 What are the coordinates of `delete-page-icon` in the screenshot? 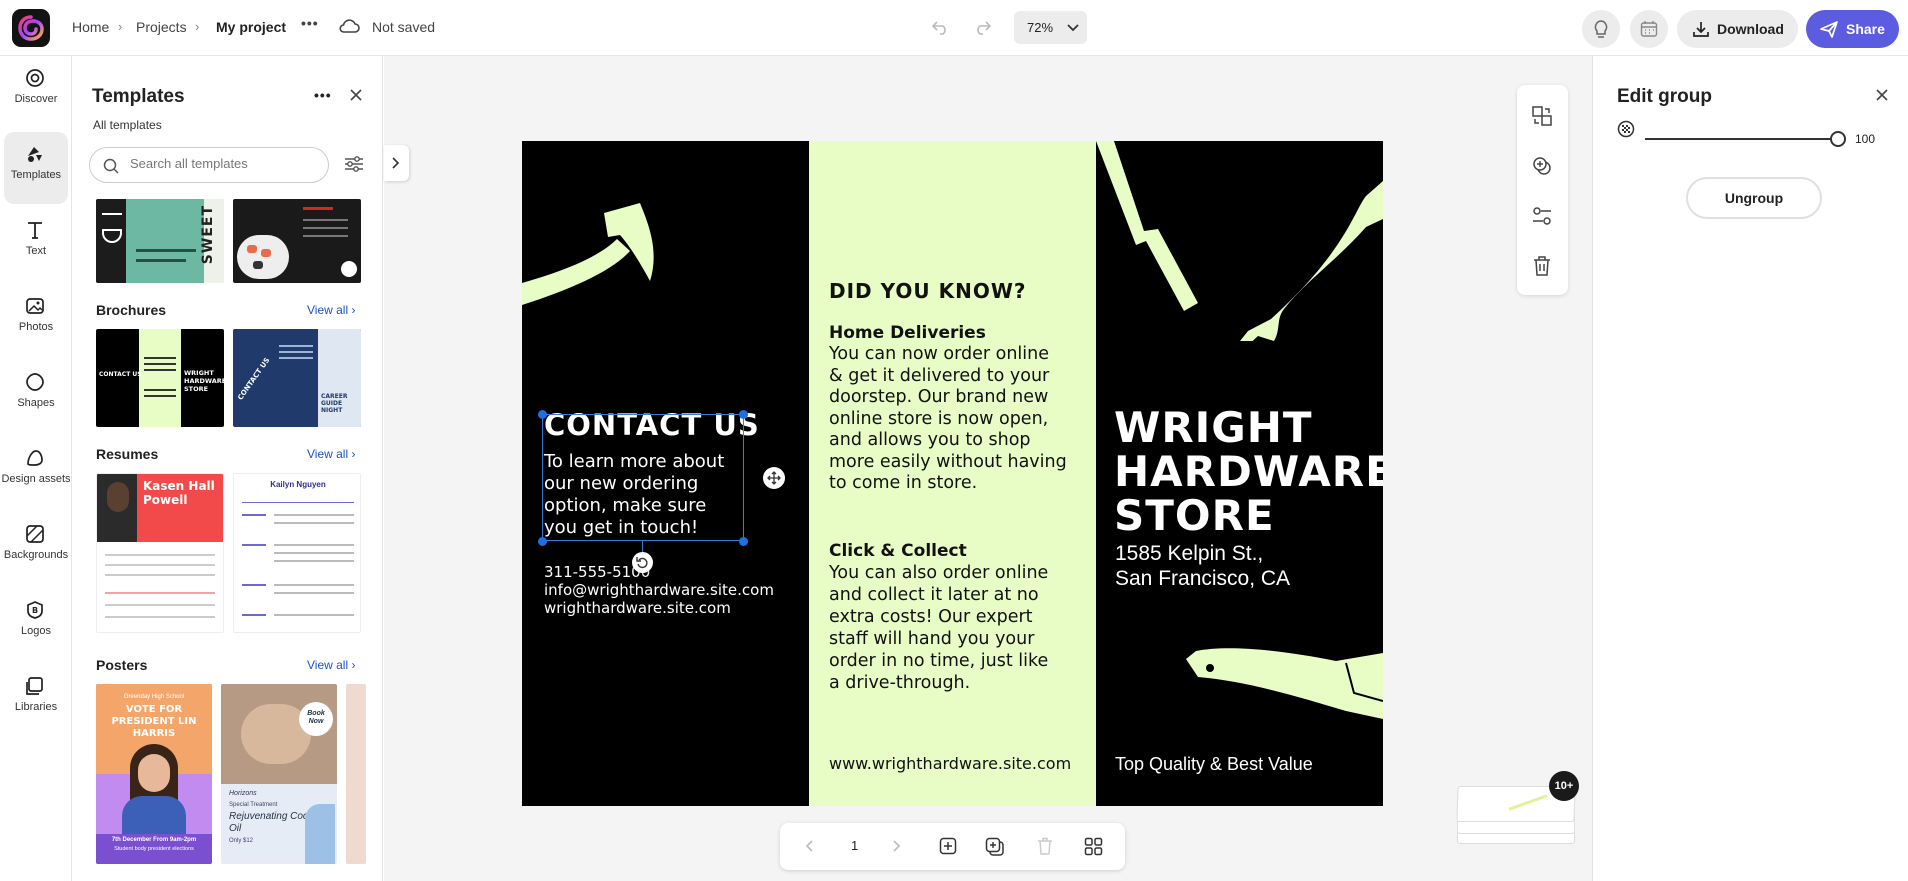 It's located at (1045, 846).